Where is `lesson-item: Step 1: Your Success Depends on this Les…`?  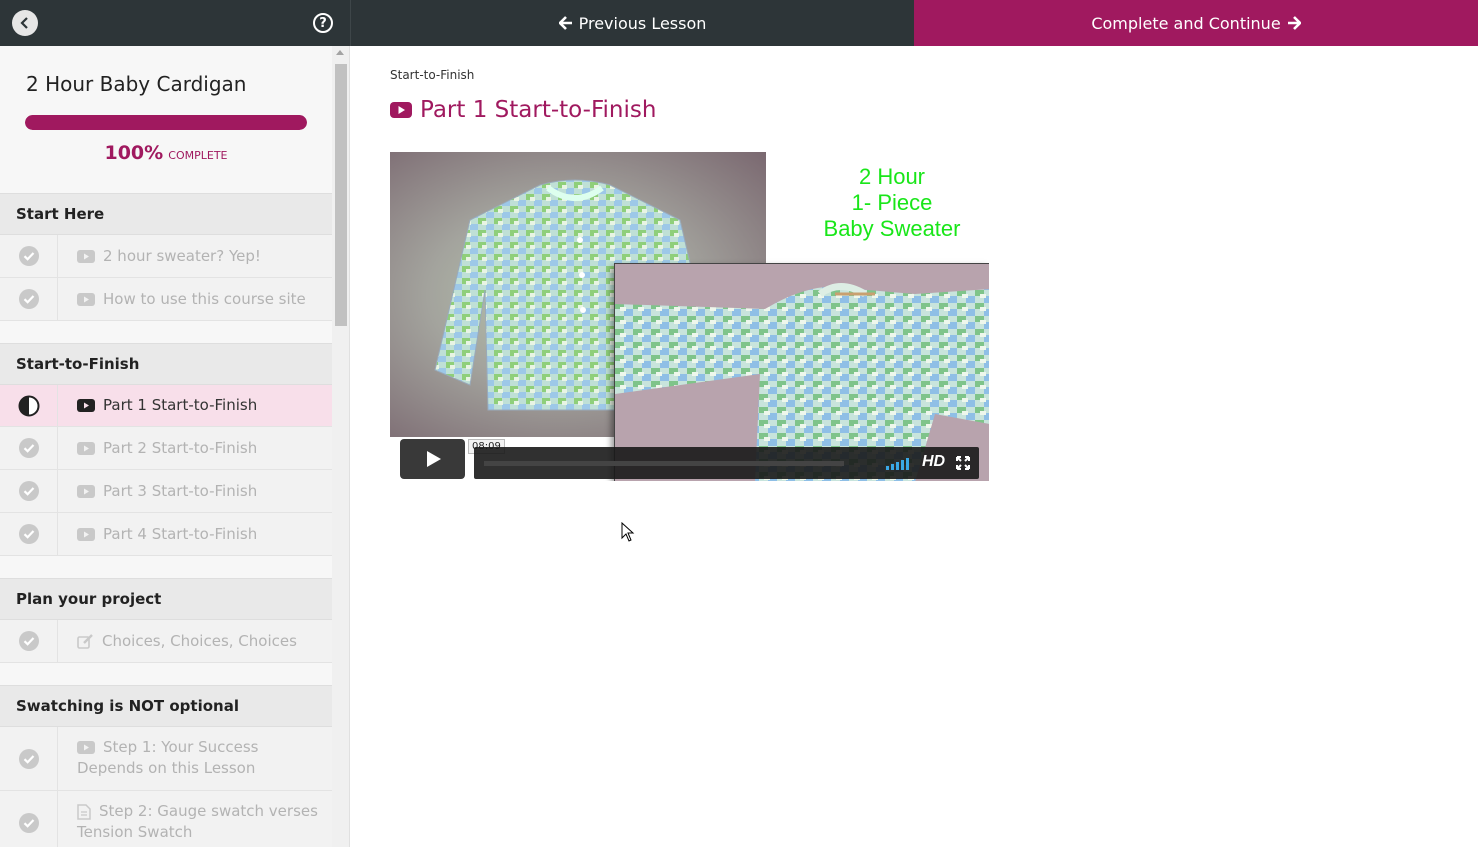
lesson-item: Step 1: Your Success Depends on this Les… is located at coordinates (166, 759).